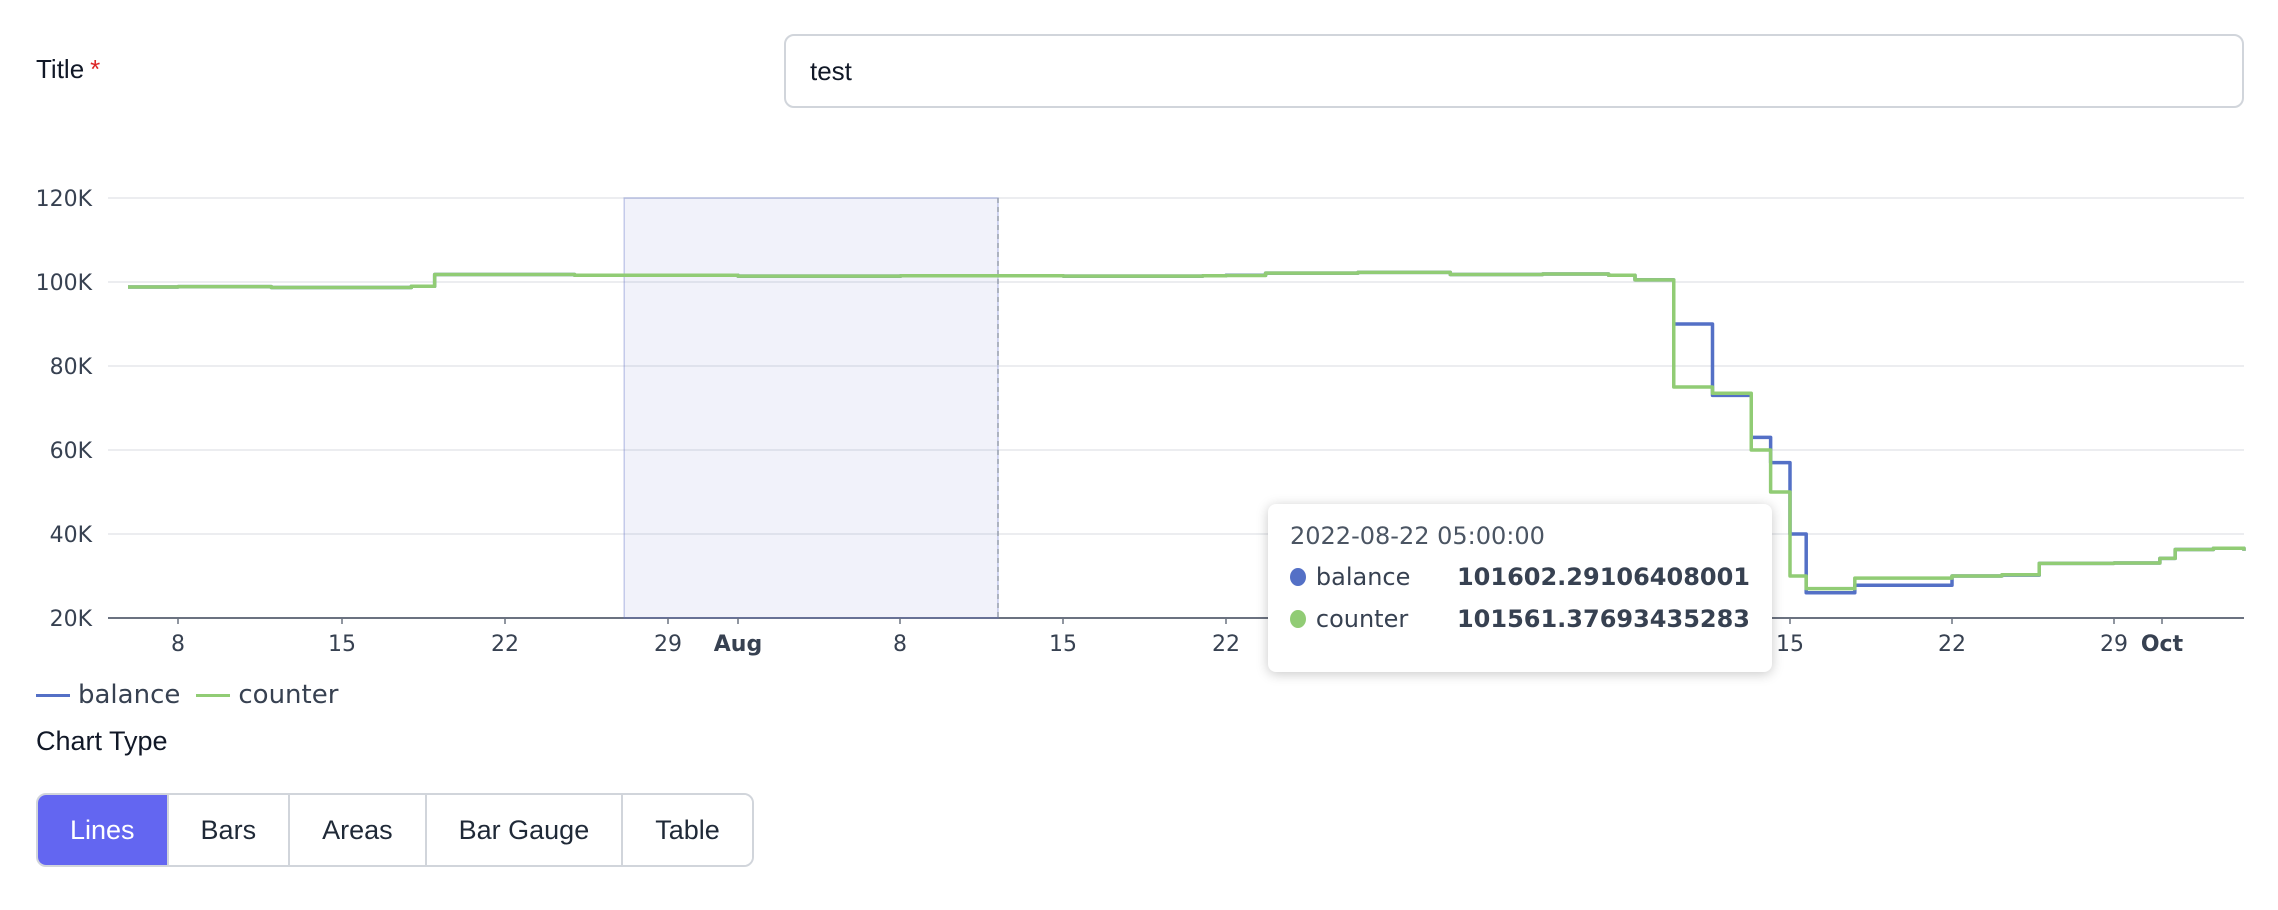  Describe the element at coordinates (195, 695) in the screenshot. I see `chart-legend: balance counter` at that location.